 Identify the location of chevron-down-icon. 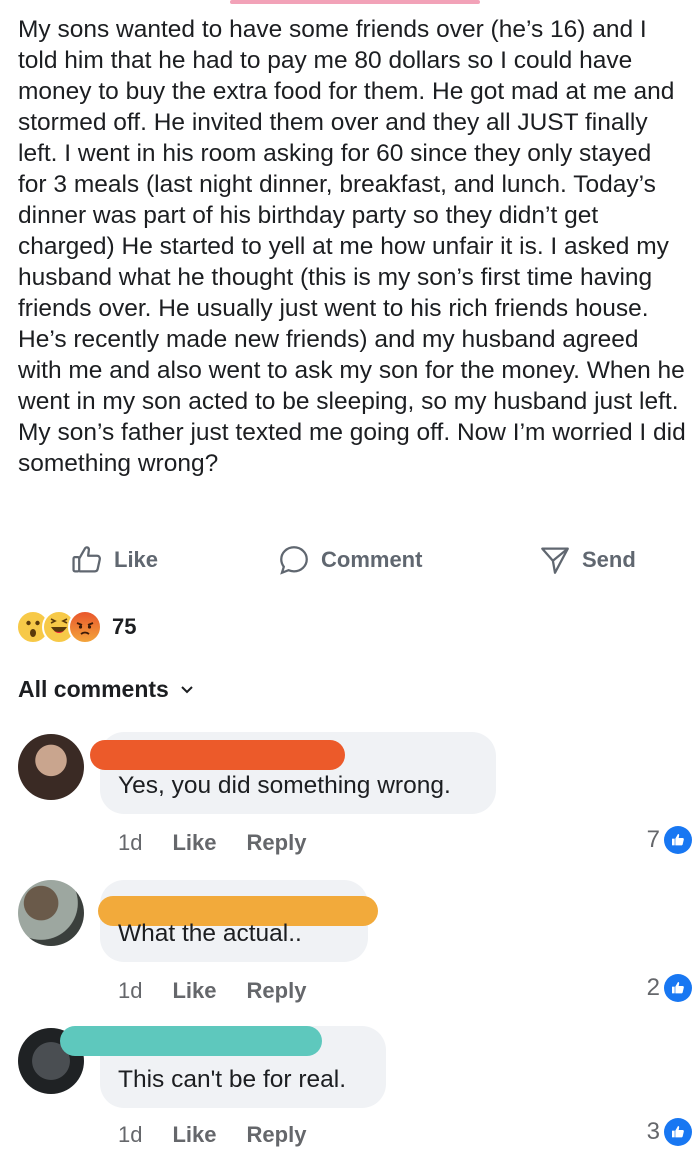
(187, 689).